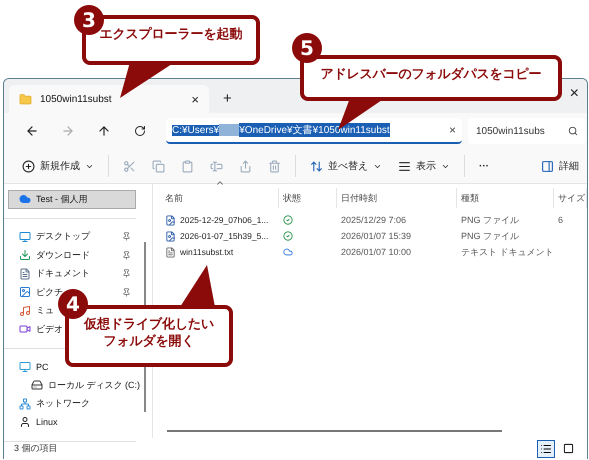 The image size is (589, 460). I want to click on view-button: 表示, so click(424, 166).